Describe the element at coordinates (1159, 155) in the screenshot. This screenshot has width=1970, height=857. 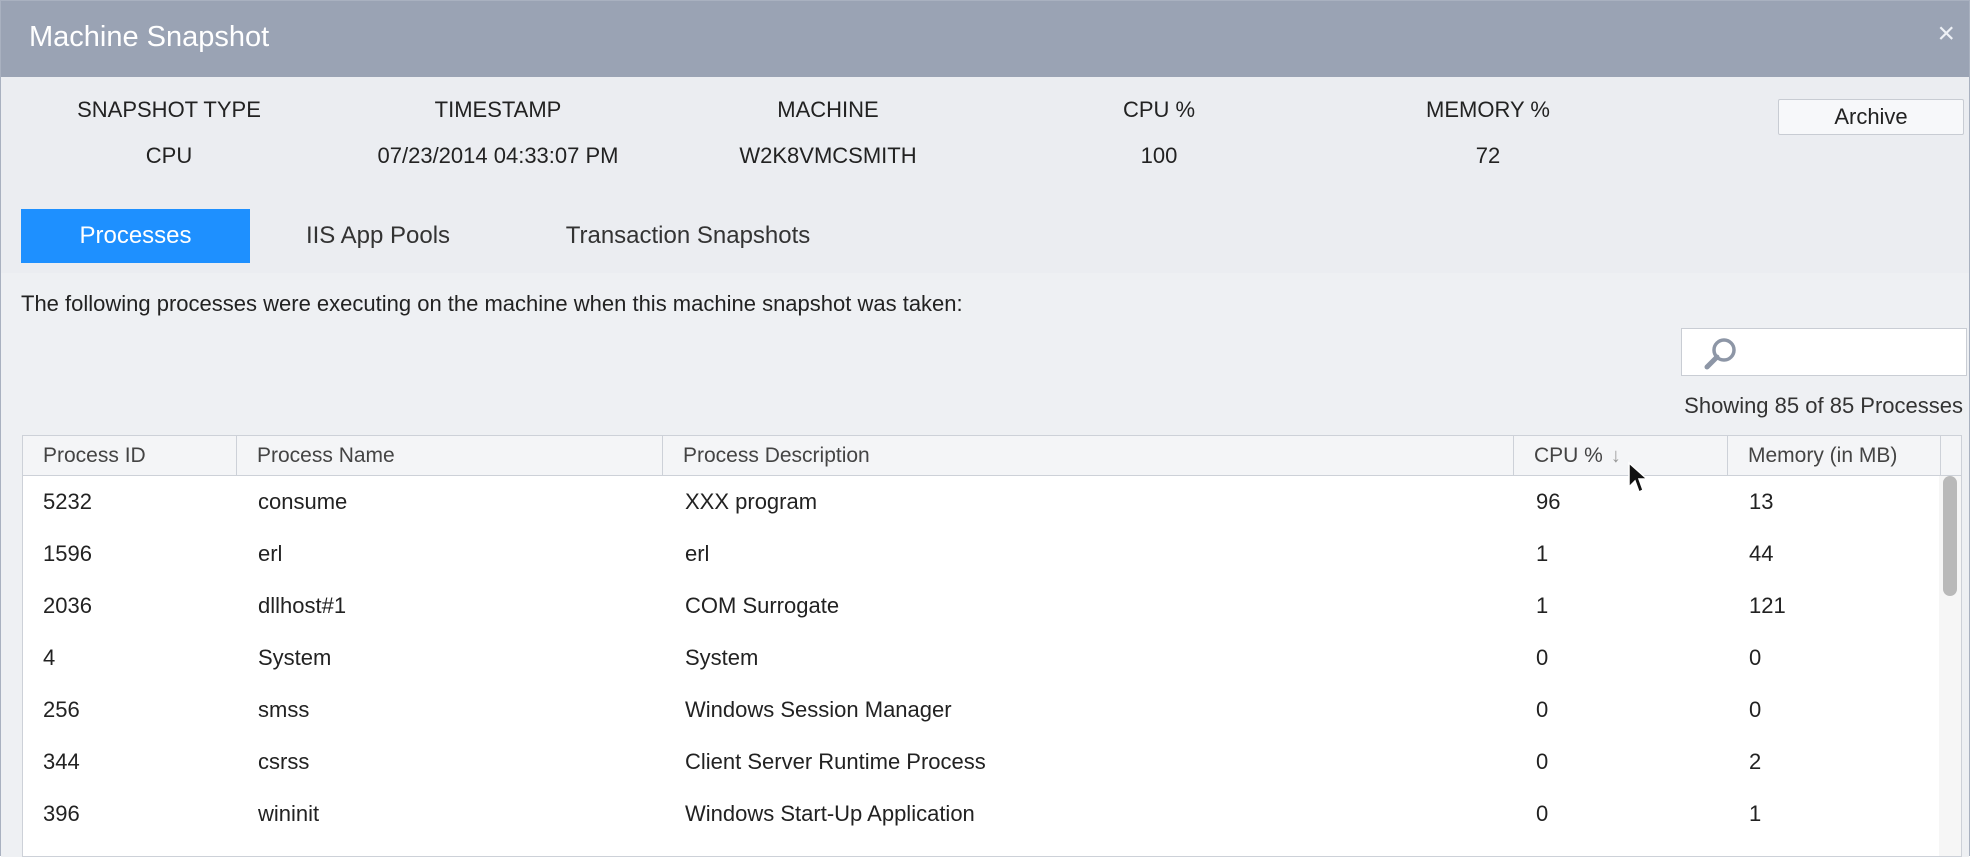
I see `summary-value: 100` at that location.